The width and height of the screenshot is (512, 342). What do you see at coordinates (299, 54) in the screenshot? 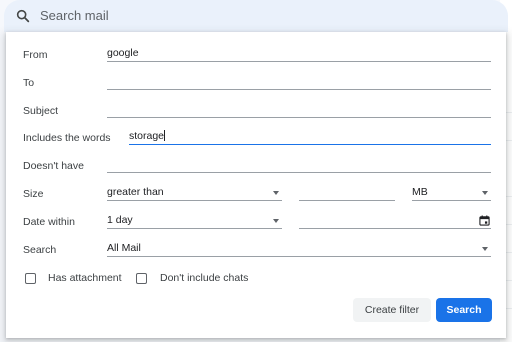
I see `from-field: google` at bounding box center [299, 54].